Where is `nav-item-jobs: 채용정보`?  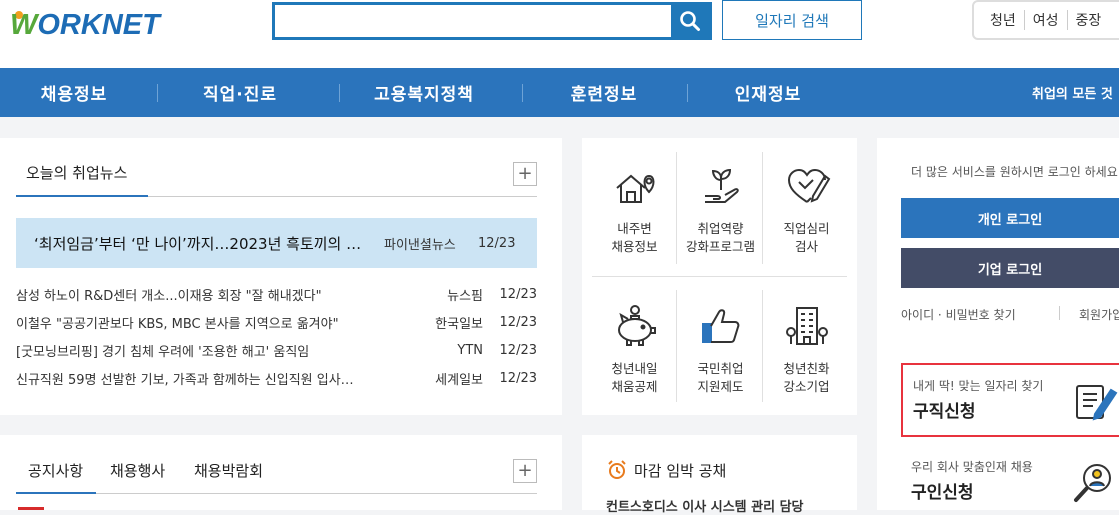 nav-item-jobs: 채용정보 is located at coordinates (74, 92).